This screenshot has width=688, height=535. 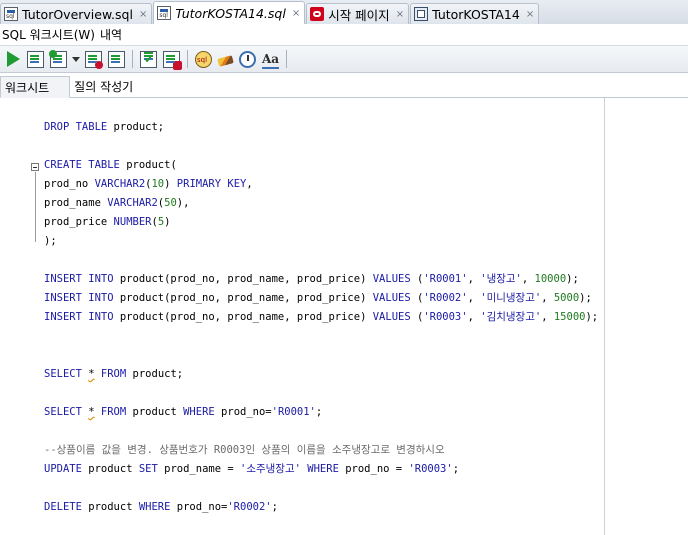 I want to click on unshared-sql-icon, so click(x=203, y=59).